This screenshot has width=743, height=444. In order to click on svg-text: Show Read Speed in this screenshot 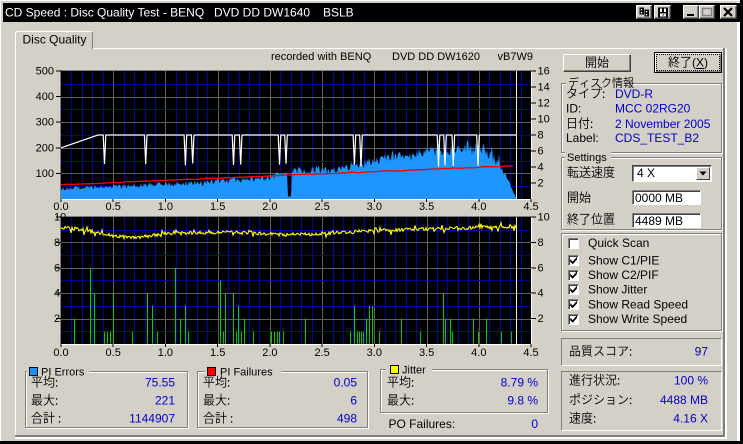, I will do `click(638, 305)`.